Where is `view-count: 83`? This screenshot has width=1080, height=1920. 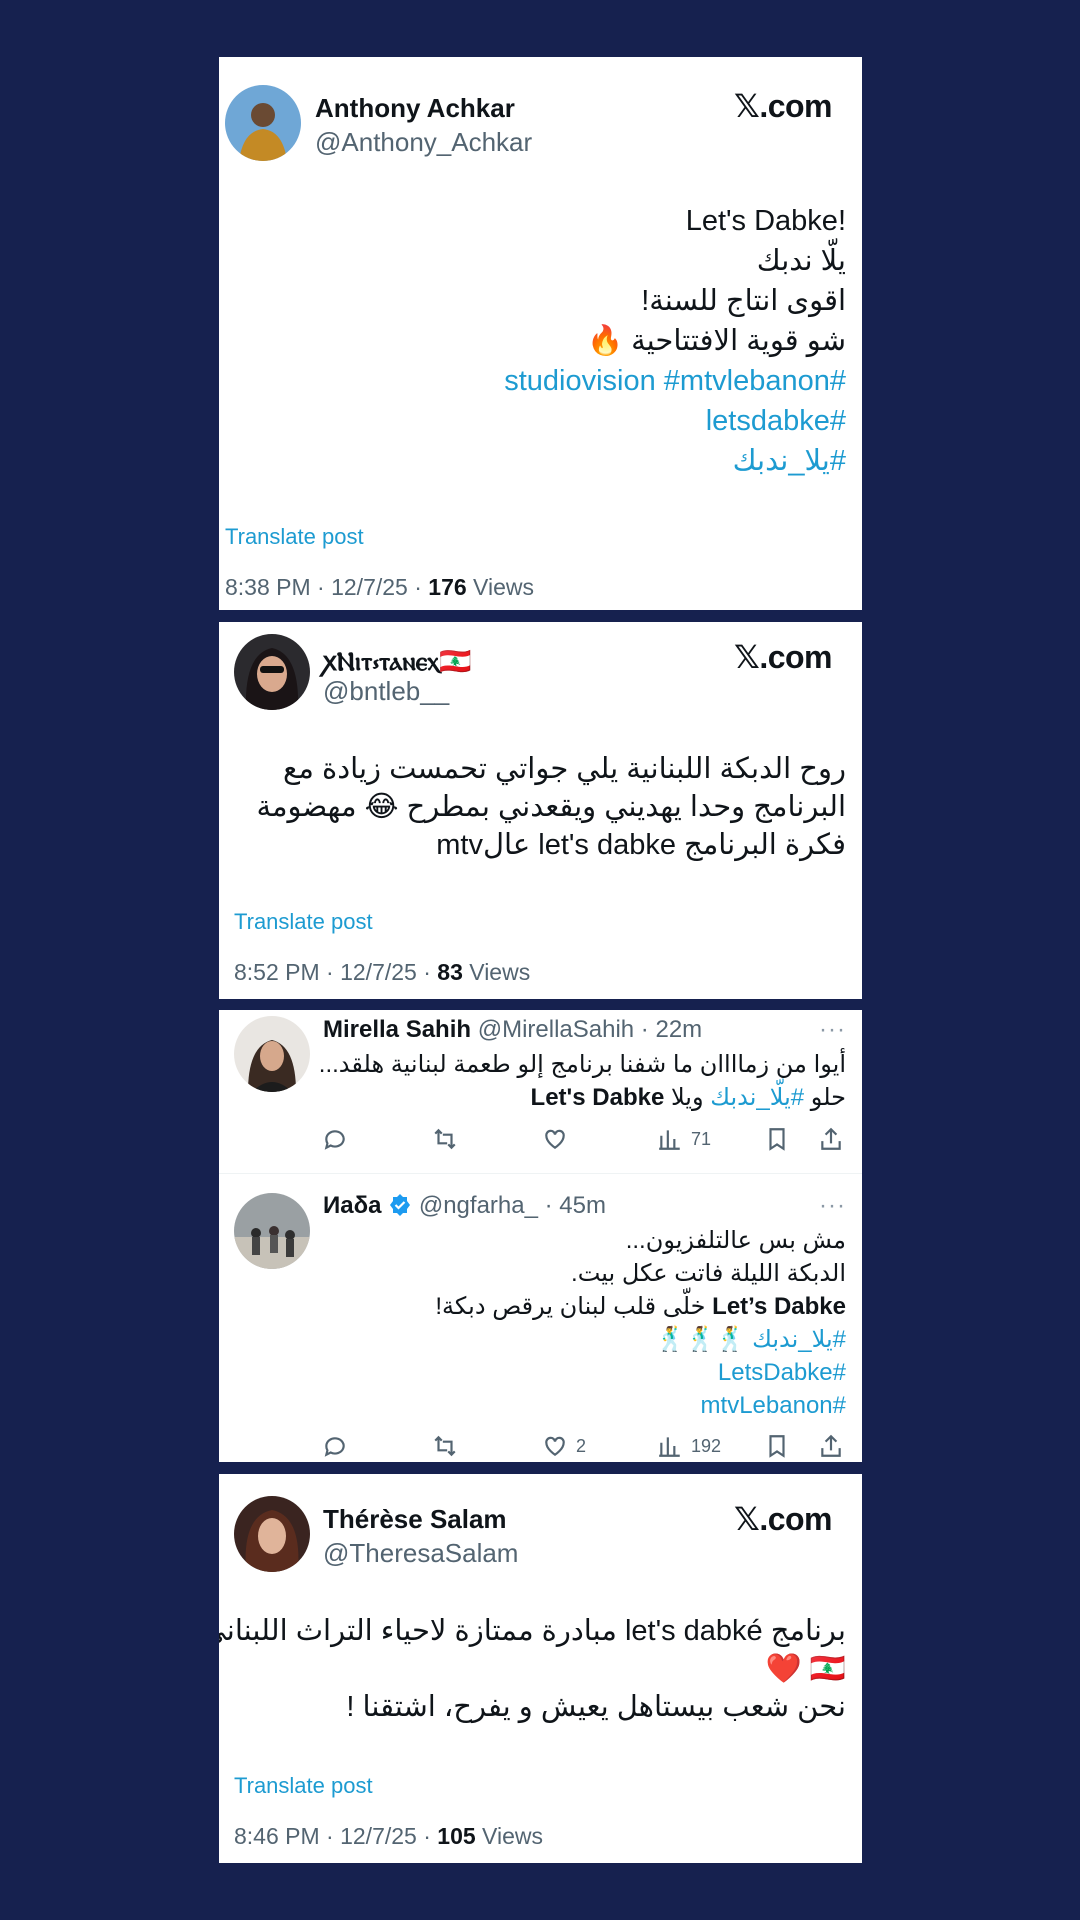 view-count: 83 is located at coordinates (450, 972).